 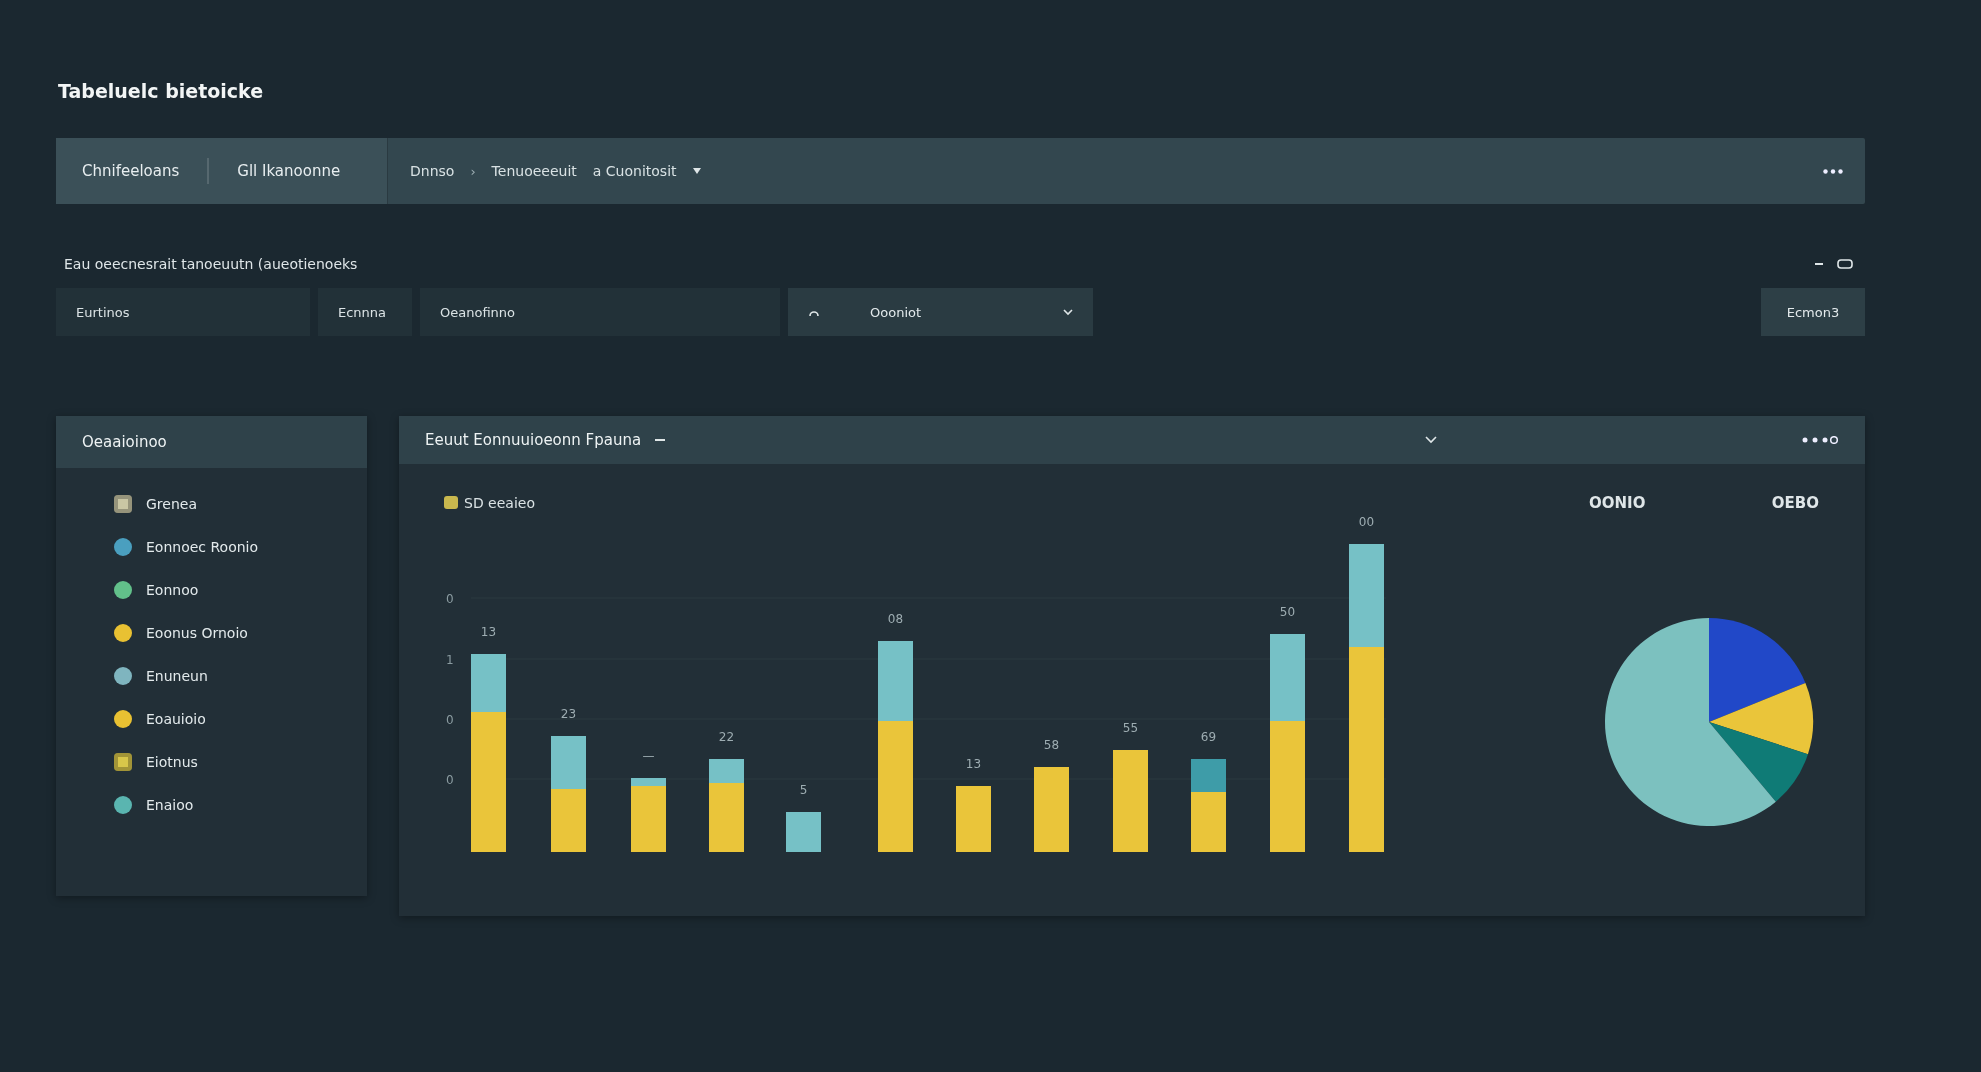 What do you see at coordinates (197, 632) in the screenshot?
I see `legend-label: Eoonus Ornoio` at bounding box center [197, 632].